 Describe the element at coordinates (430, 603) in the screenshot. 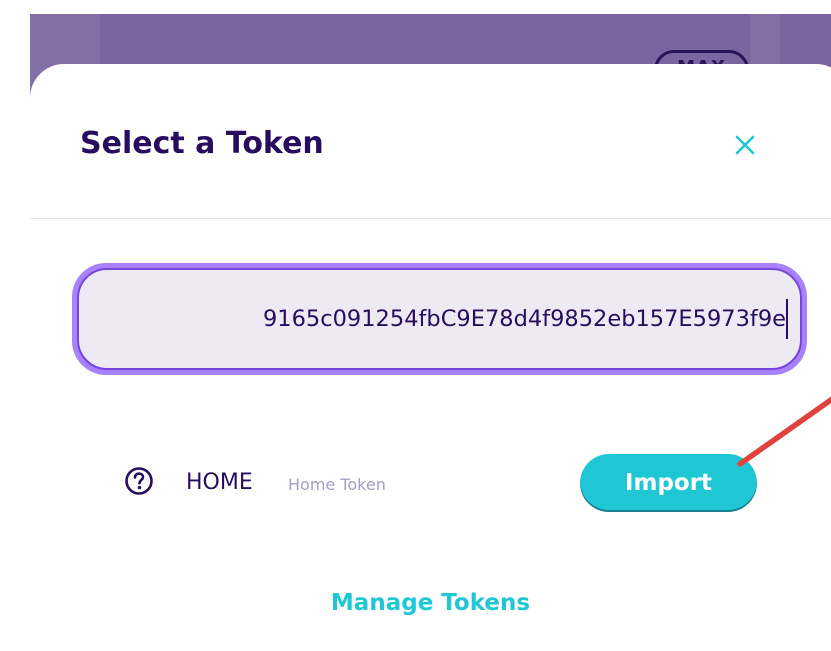

I see `manage-tokens-link: Manage Tokens` at that location.